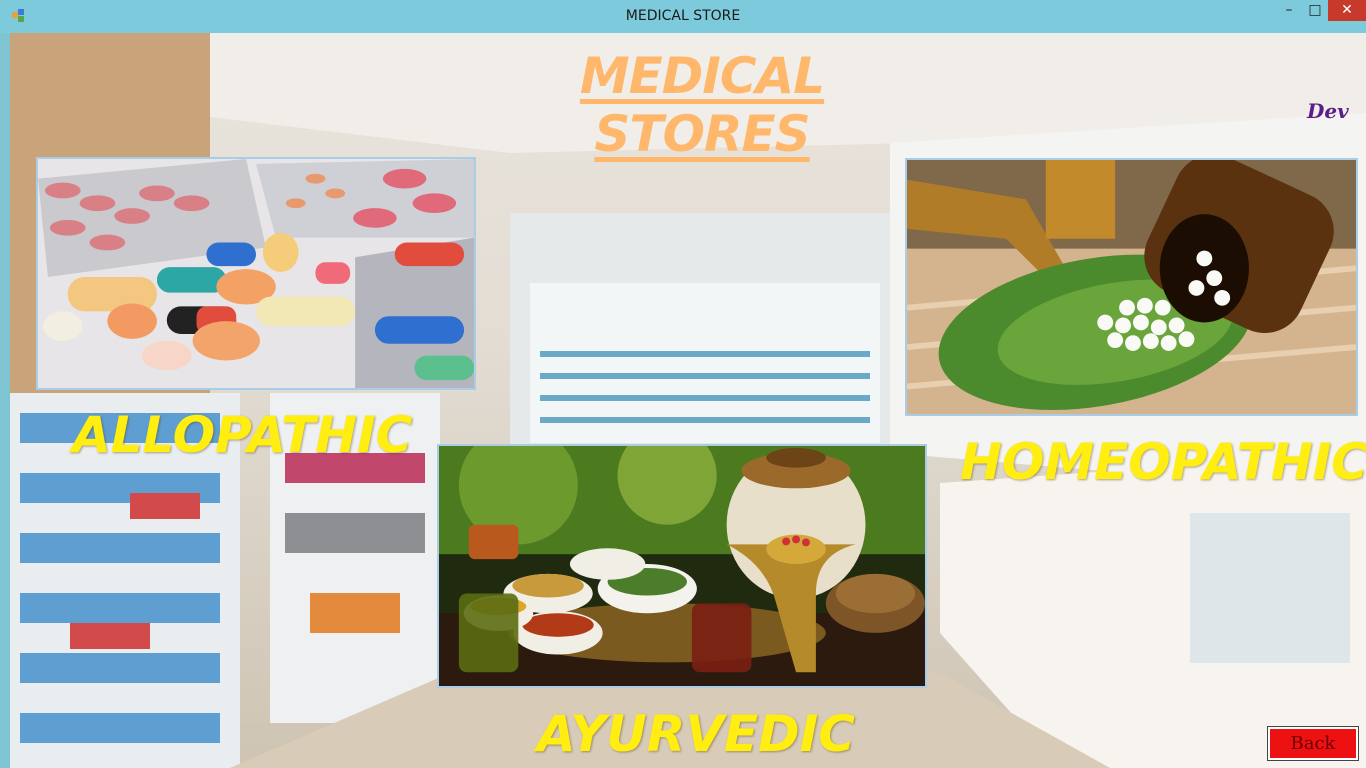 Image resolution: width=1366 pixels, height=768 pixels. I want to click on herbs-spices-image, so click(682, 566).